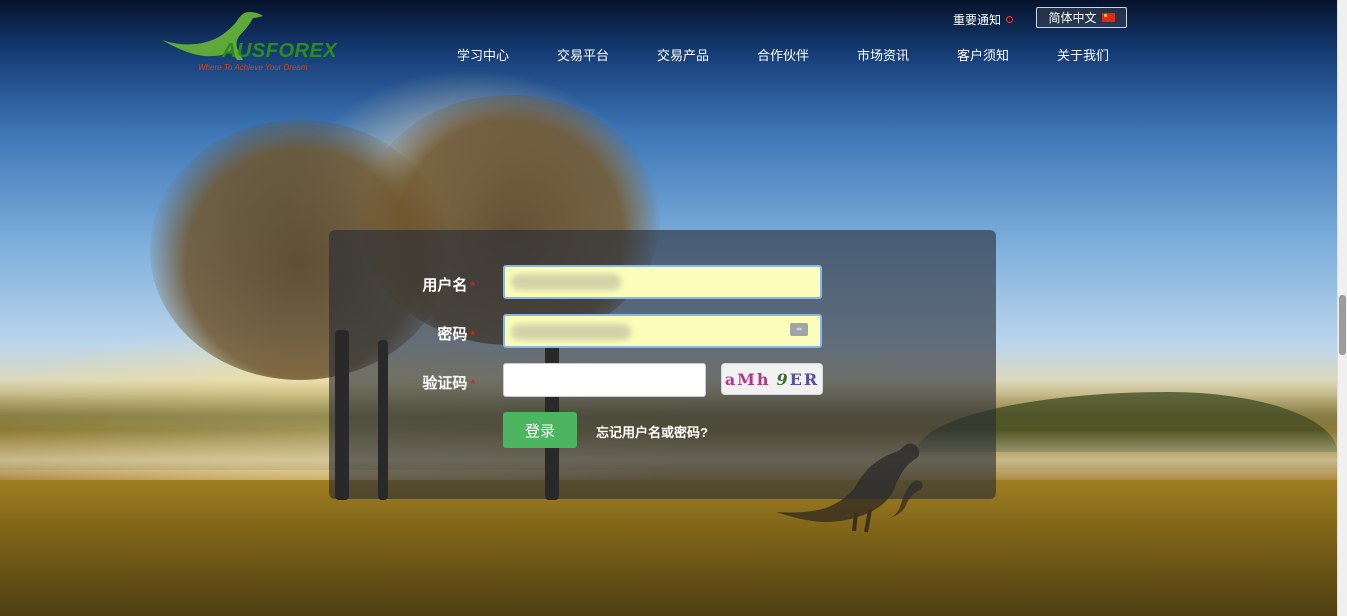 This screenshot has height=616, width=1347. I want to click on nav-item-about-us: 关于我们, so click(1083, 54).